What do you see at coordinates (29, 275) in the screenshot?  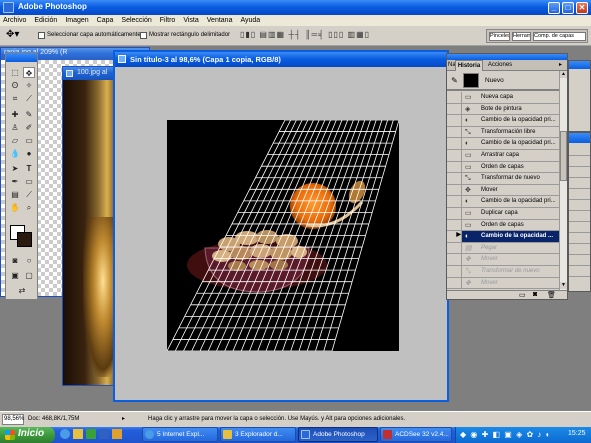 I see `fullscreen-mode-icon: ▢` at bounding box center [29, 275].